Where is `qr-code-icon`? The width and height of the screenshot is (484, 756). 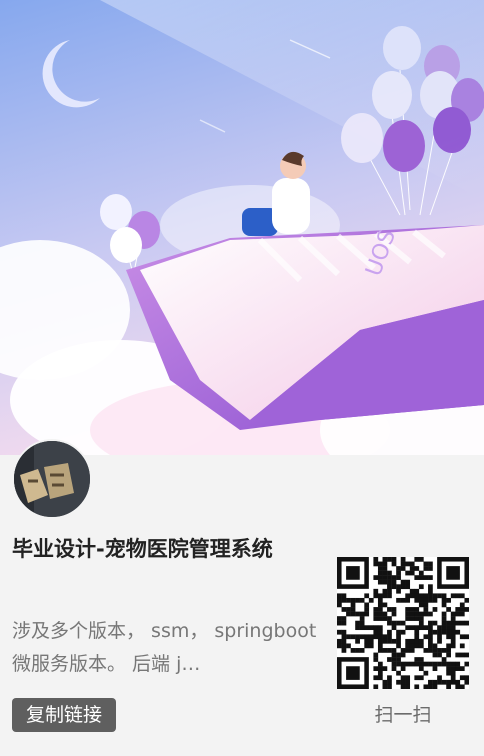
qr-code-icon is located at coordinates (403, 623).